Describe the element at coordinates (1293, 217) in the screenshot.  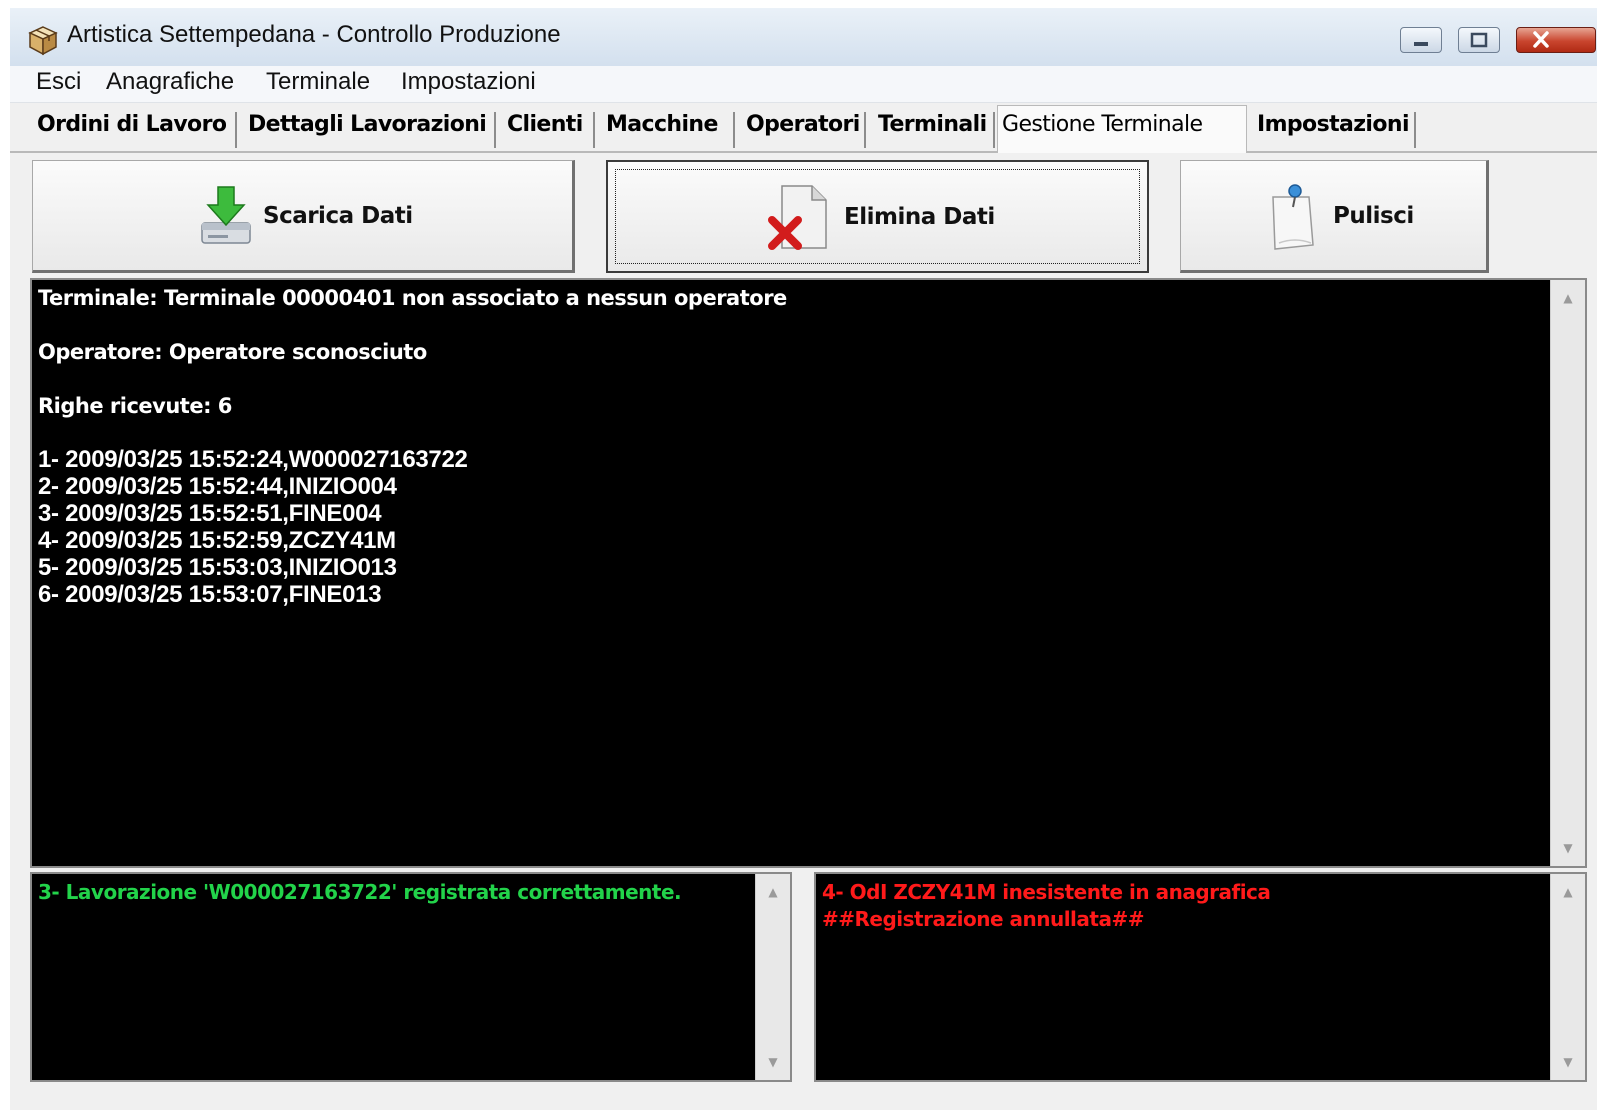
I see `clear-note-icon` at that location.